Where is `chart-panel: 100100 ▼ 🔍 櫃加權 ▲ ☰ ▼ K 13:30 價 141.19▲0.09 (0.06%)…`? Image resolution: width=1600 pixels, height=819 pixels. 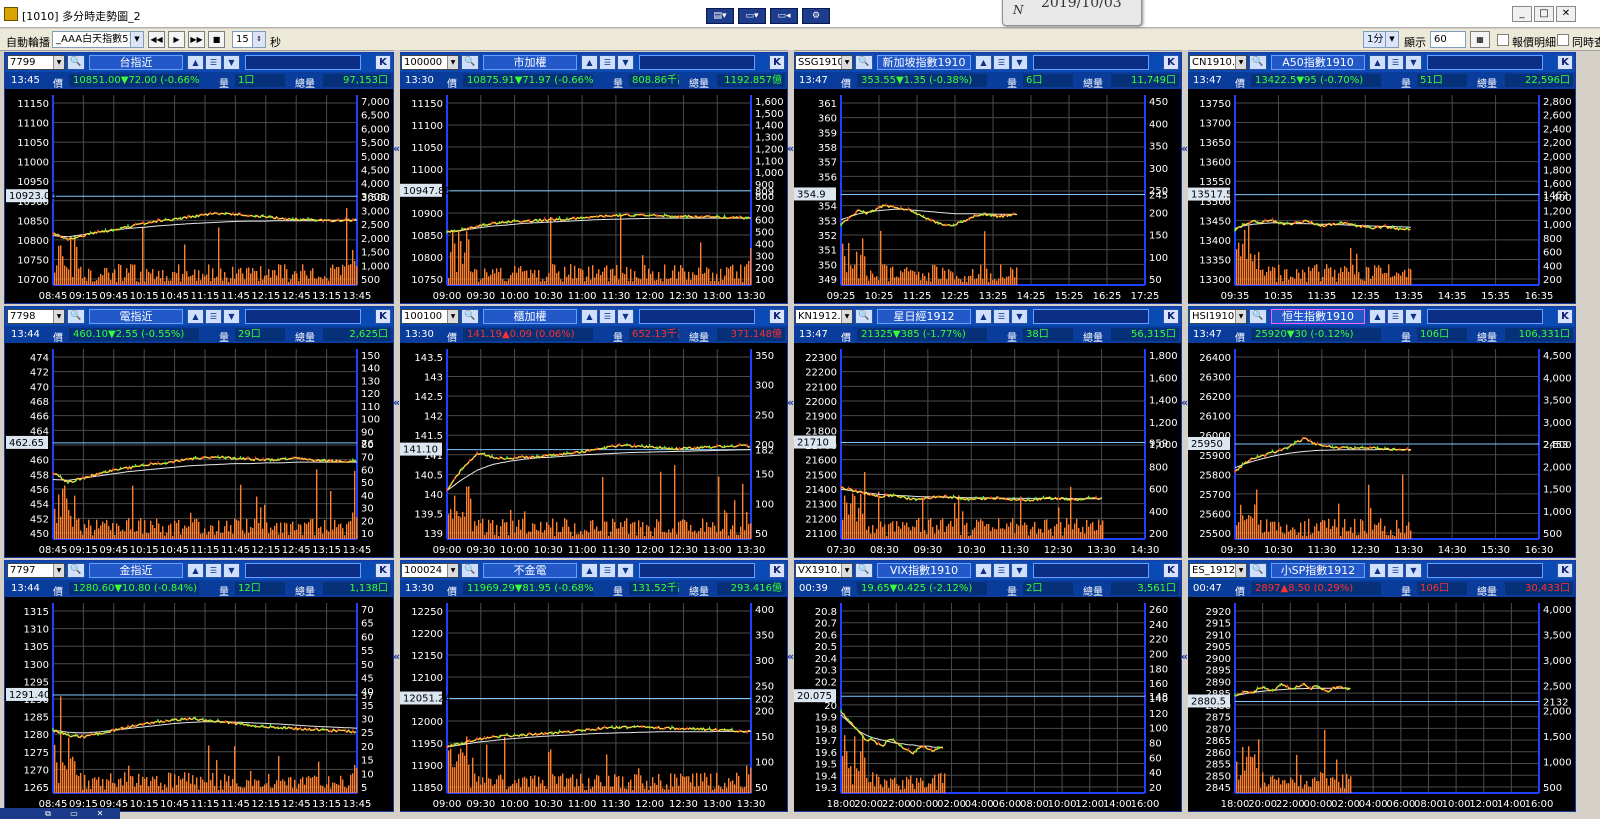
chart-panel: 100100 ▼ 🔍 櫃加權 ▲ ☰ ▼ K 13:30 價 141.19▲0.09 (0.06%)… is located at coordinates (593, 432).